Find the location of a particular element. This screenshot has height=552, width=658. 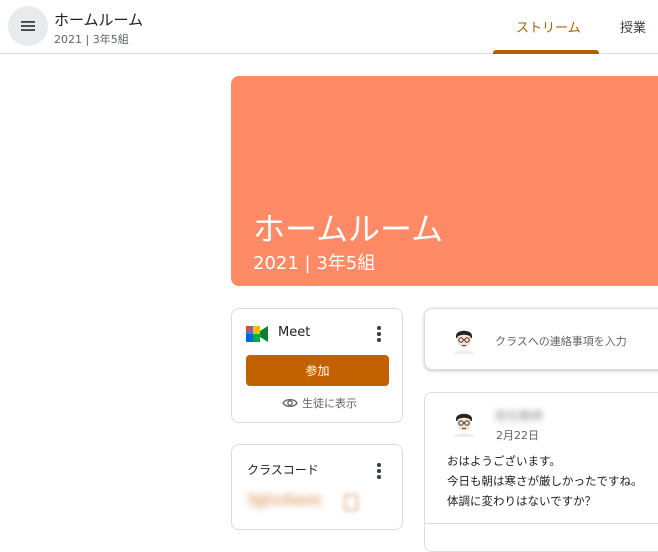

class-code-card: クラスコード fgtx4wm is located at coordinates (317, 487).